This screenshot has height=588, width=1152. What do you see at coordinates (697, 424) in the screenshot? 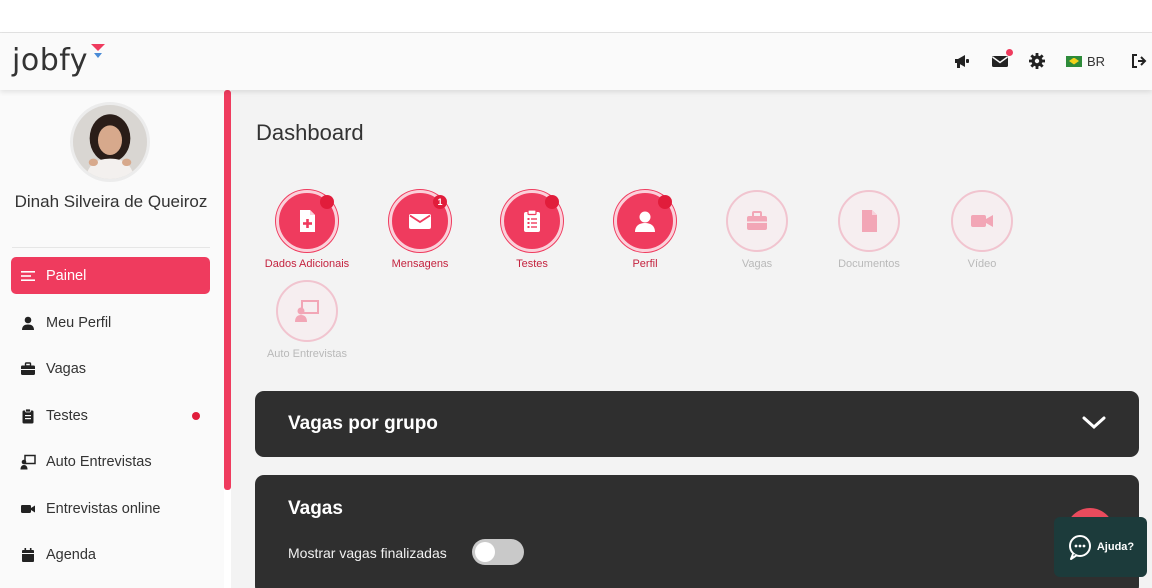
I see `vagas-por-grupo-panel: Vagas por grupo` at bounding box center [697, 424].